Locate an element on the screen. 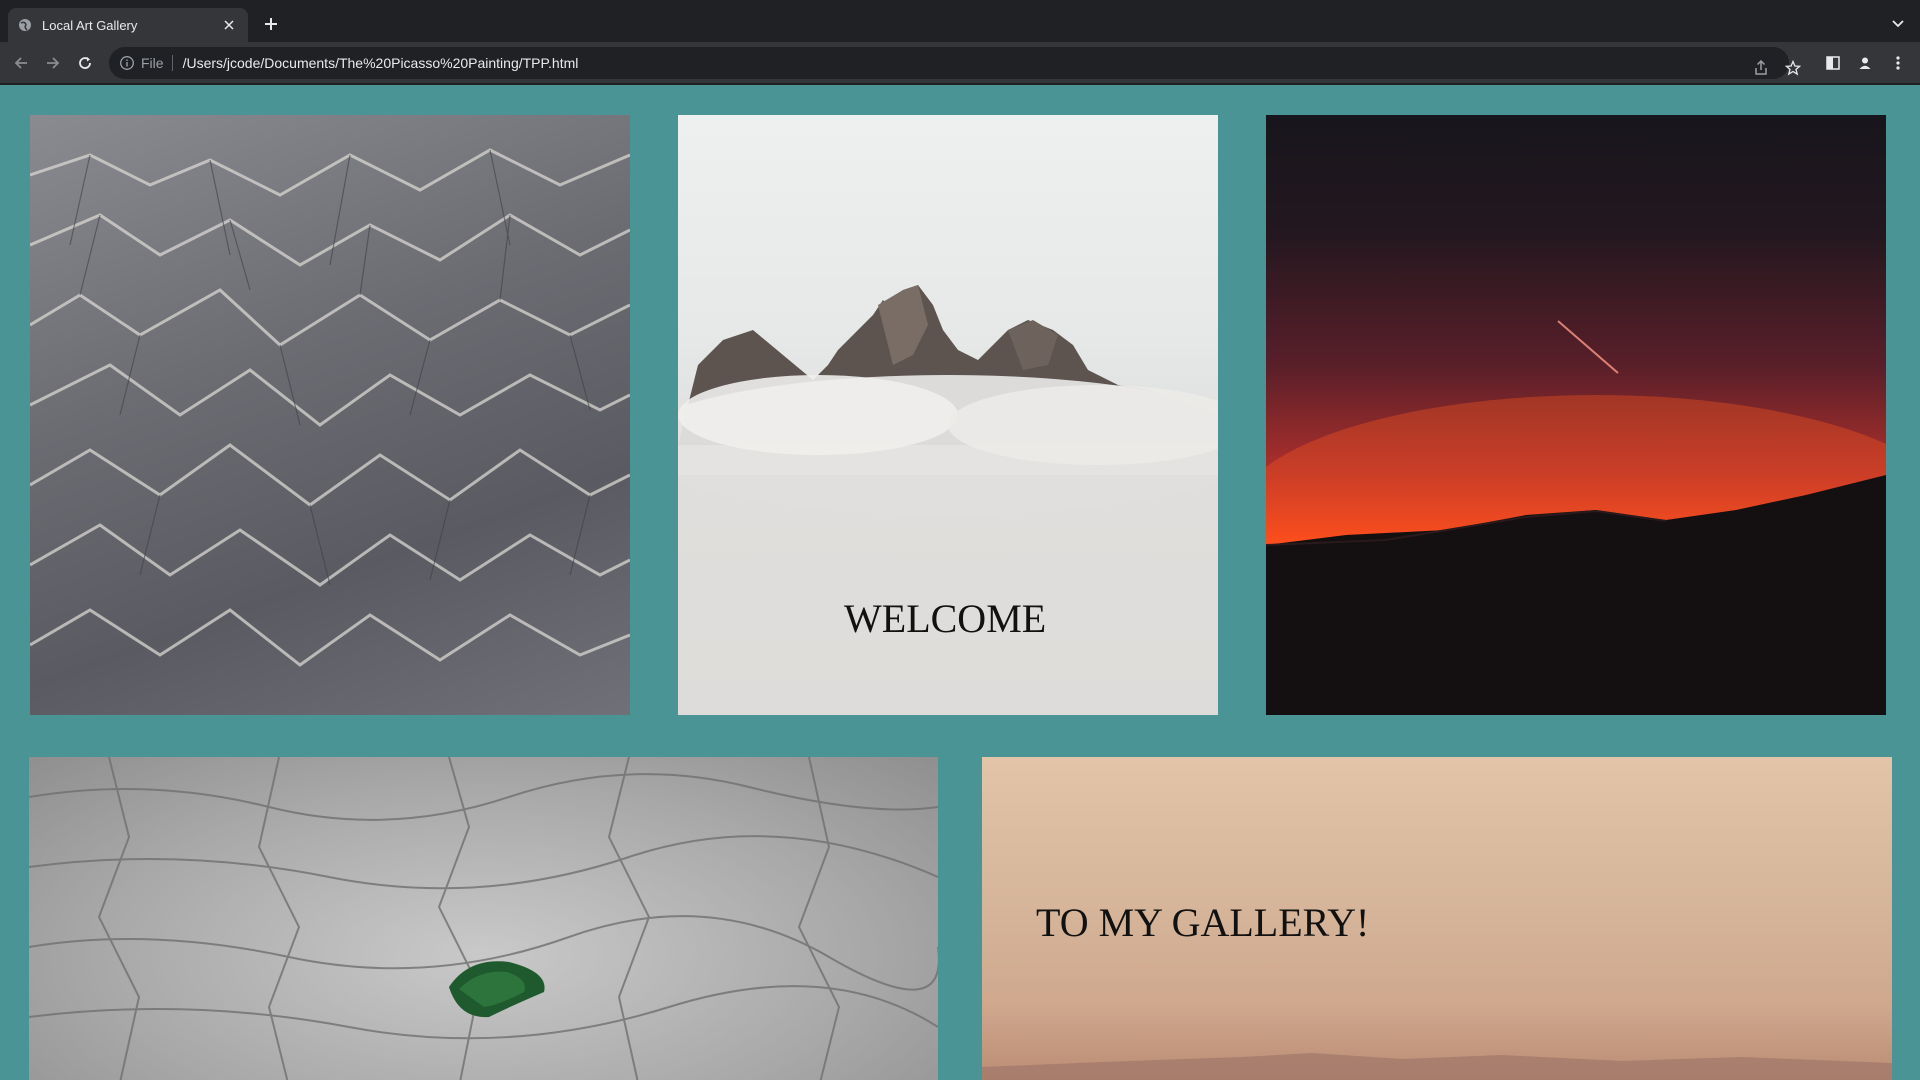 This screenshot has height=1080, width=1920. address-divider is located at coordinates (172, 63).